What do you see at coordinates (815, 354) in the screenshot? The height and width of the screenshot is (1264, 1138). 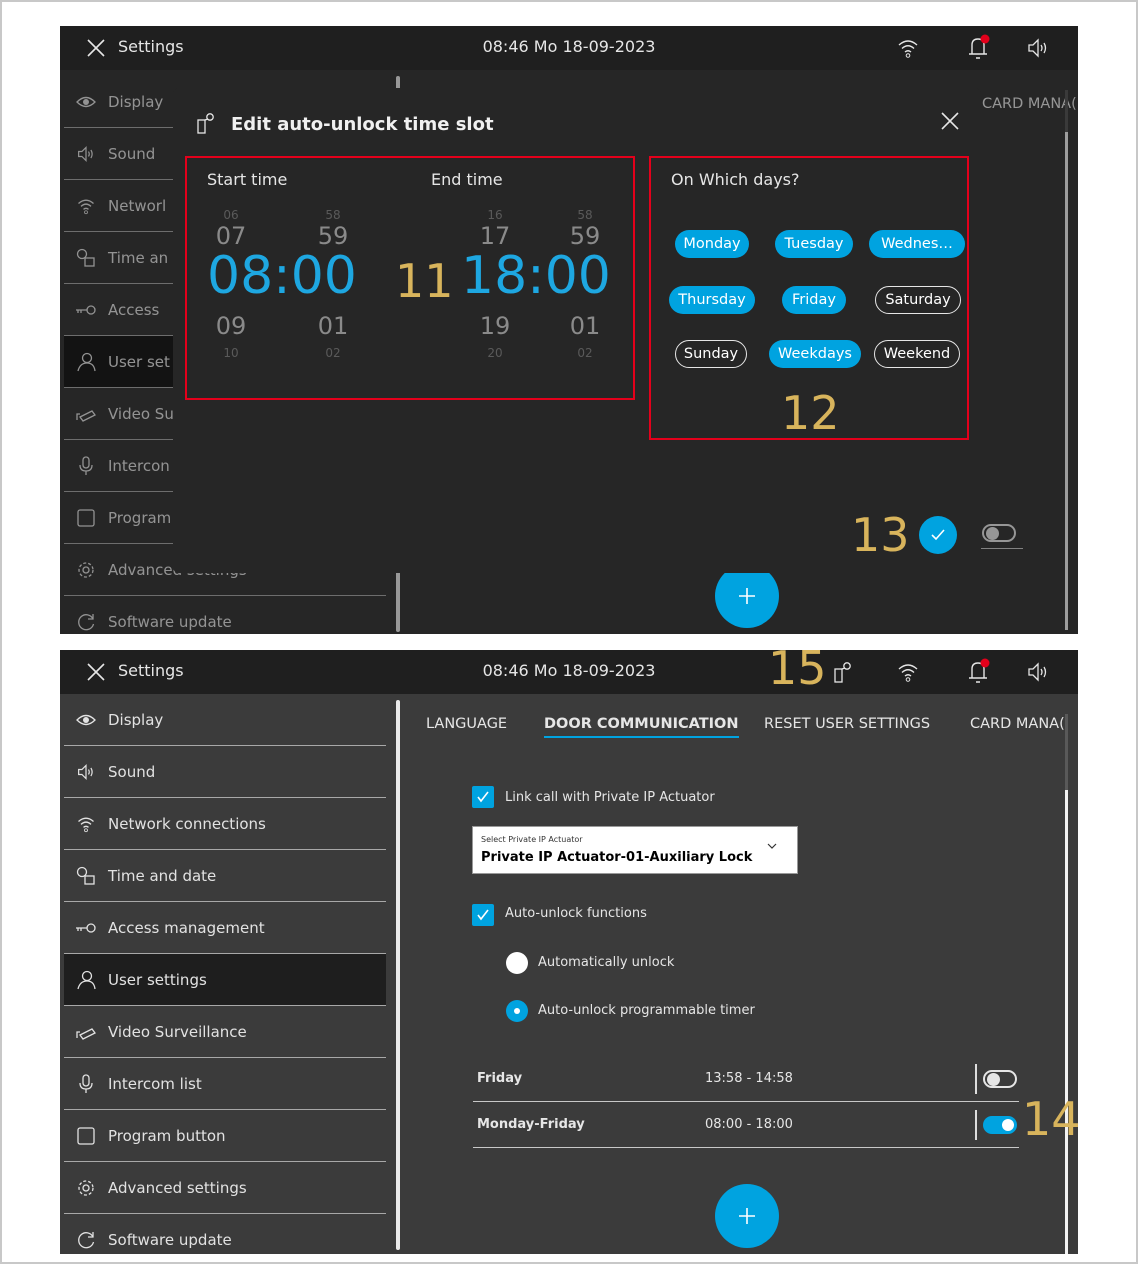 I see `day-weekdays: Weekdays` at bounding box center [815, 354].